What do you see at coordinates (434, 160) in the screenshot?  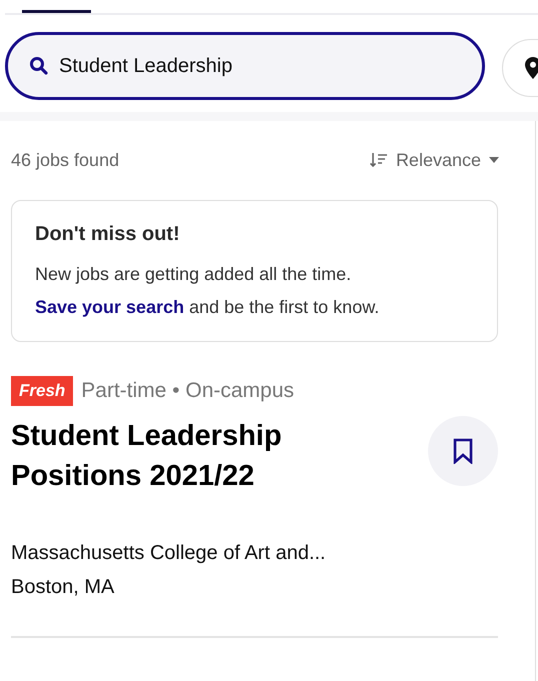 I see `sort-dropdown: Relevance` at bounding box center [434, 160].